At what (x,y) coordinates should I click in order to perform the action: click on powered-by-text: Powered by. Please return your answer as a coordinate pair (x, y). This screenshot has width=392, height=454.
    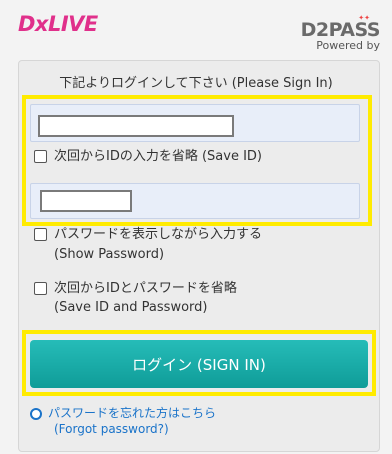
    Looking at the image, I should click on (348, 45).